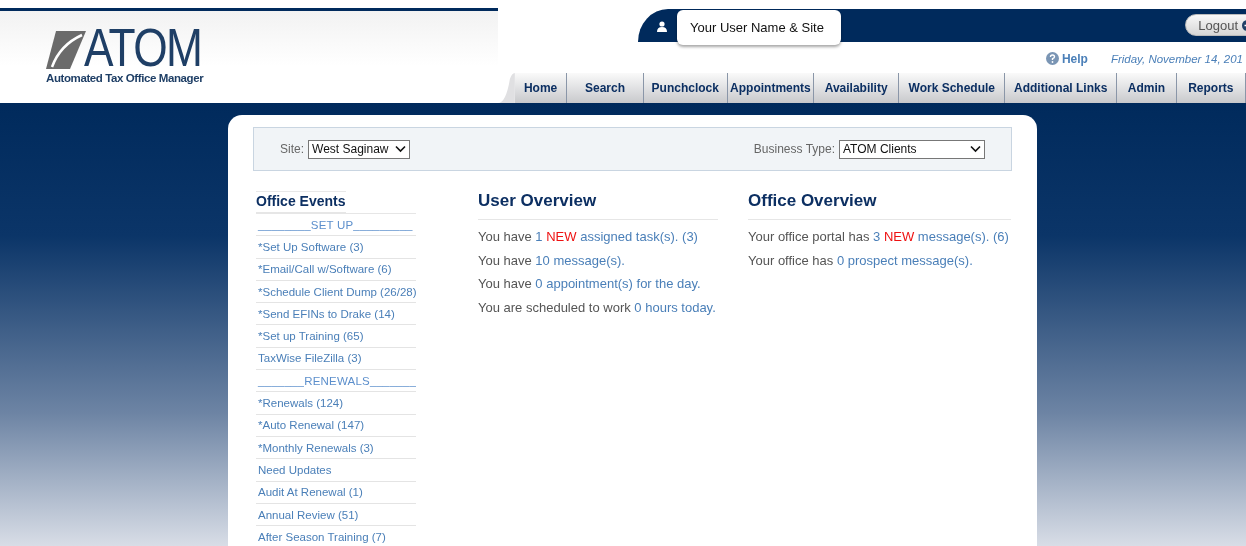 The height and width of the screenshot is (546, 1246). Describe the element at coordinates (618, 284) in the screenshot. I see `overview-link: 0 appointment(s) for the day.` at that location.